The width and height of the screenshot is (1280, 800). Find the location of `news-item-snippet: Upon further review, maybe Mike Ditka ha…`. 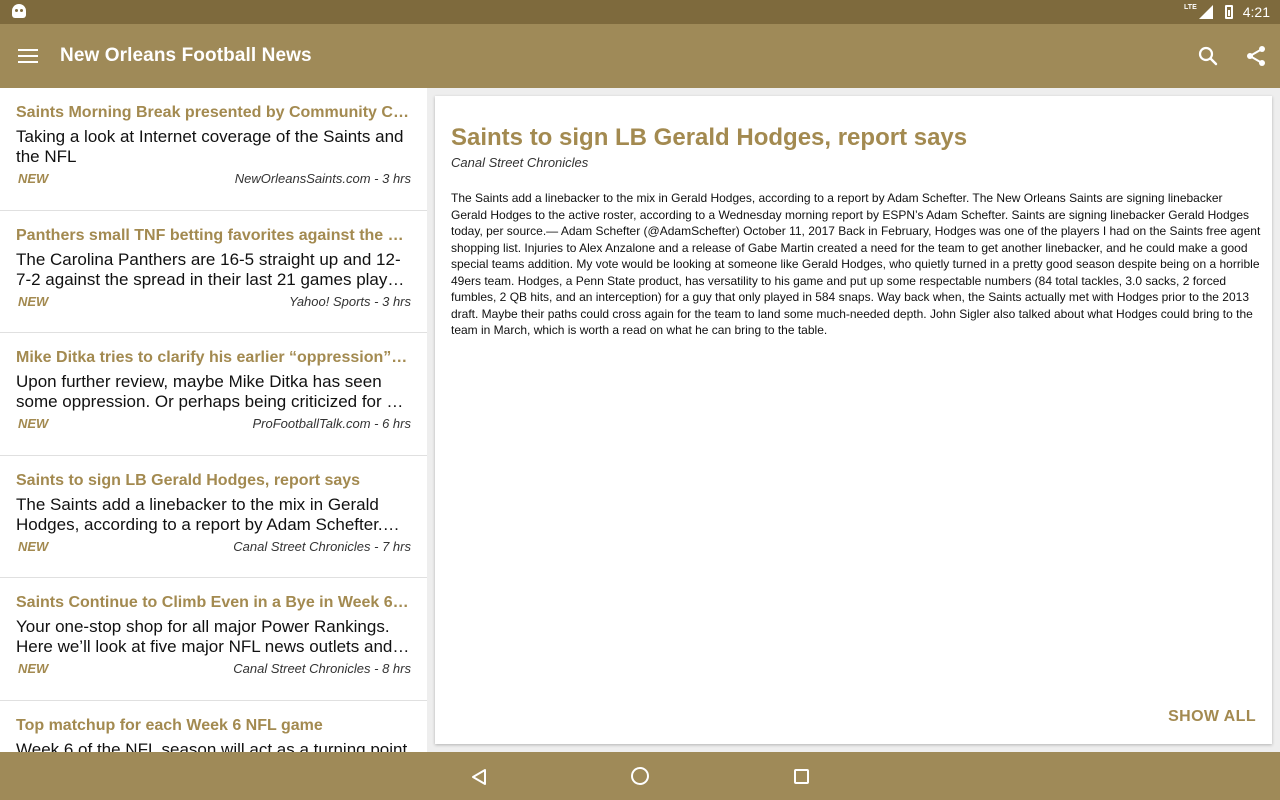

news-item-snippet: Upon further review, maybe Mike Ditka ha… is located at coordinates (212, 391).